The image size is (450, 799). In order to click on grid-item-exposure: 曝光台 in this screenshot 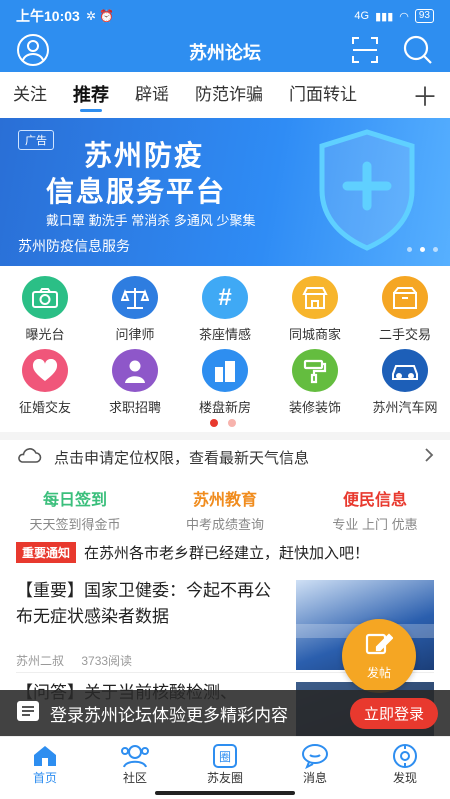, I will do `click(45, 306)`.